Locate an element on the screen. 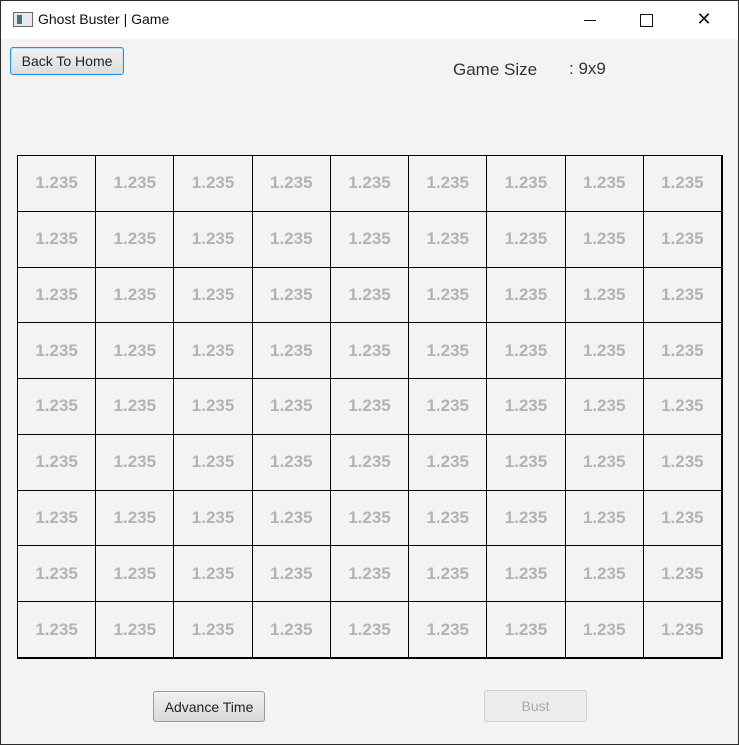 Image resolution: width=739 pixels, height=745 pixels. minimize-icon is located at coordinates (590, 20).